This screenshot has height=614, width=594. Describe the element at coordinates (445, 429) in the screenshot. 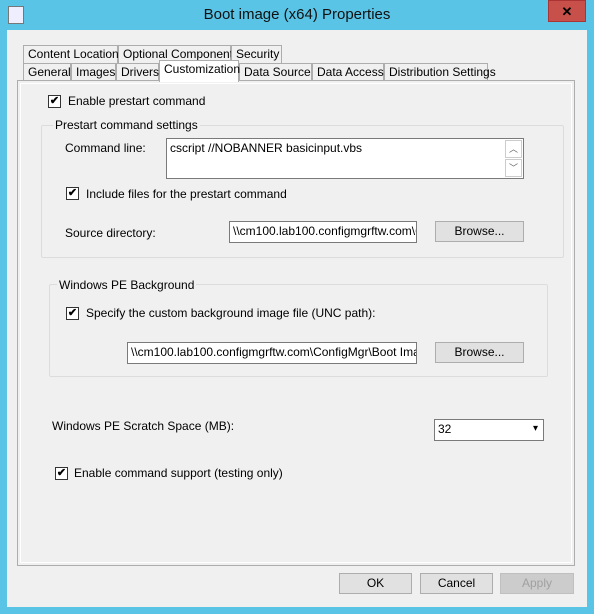

I see `scratch-space-value: 32` at that location.